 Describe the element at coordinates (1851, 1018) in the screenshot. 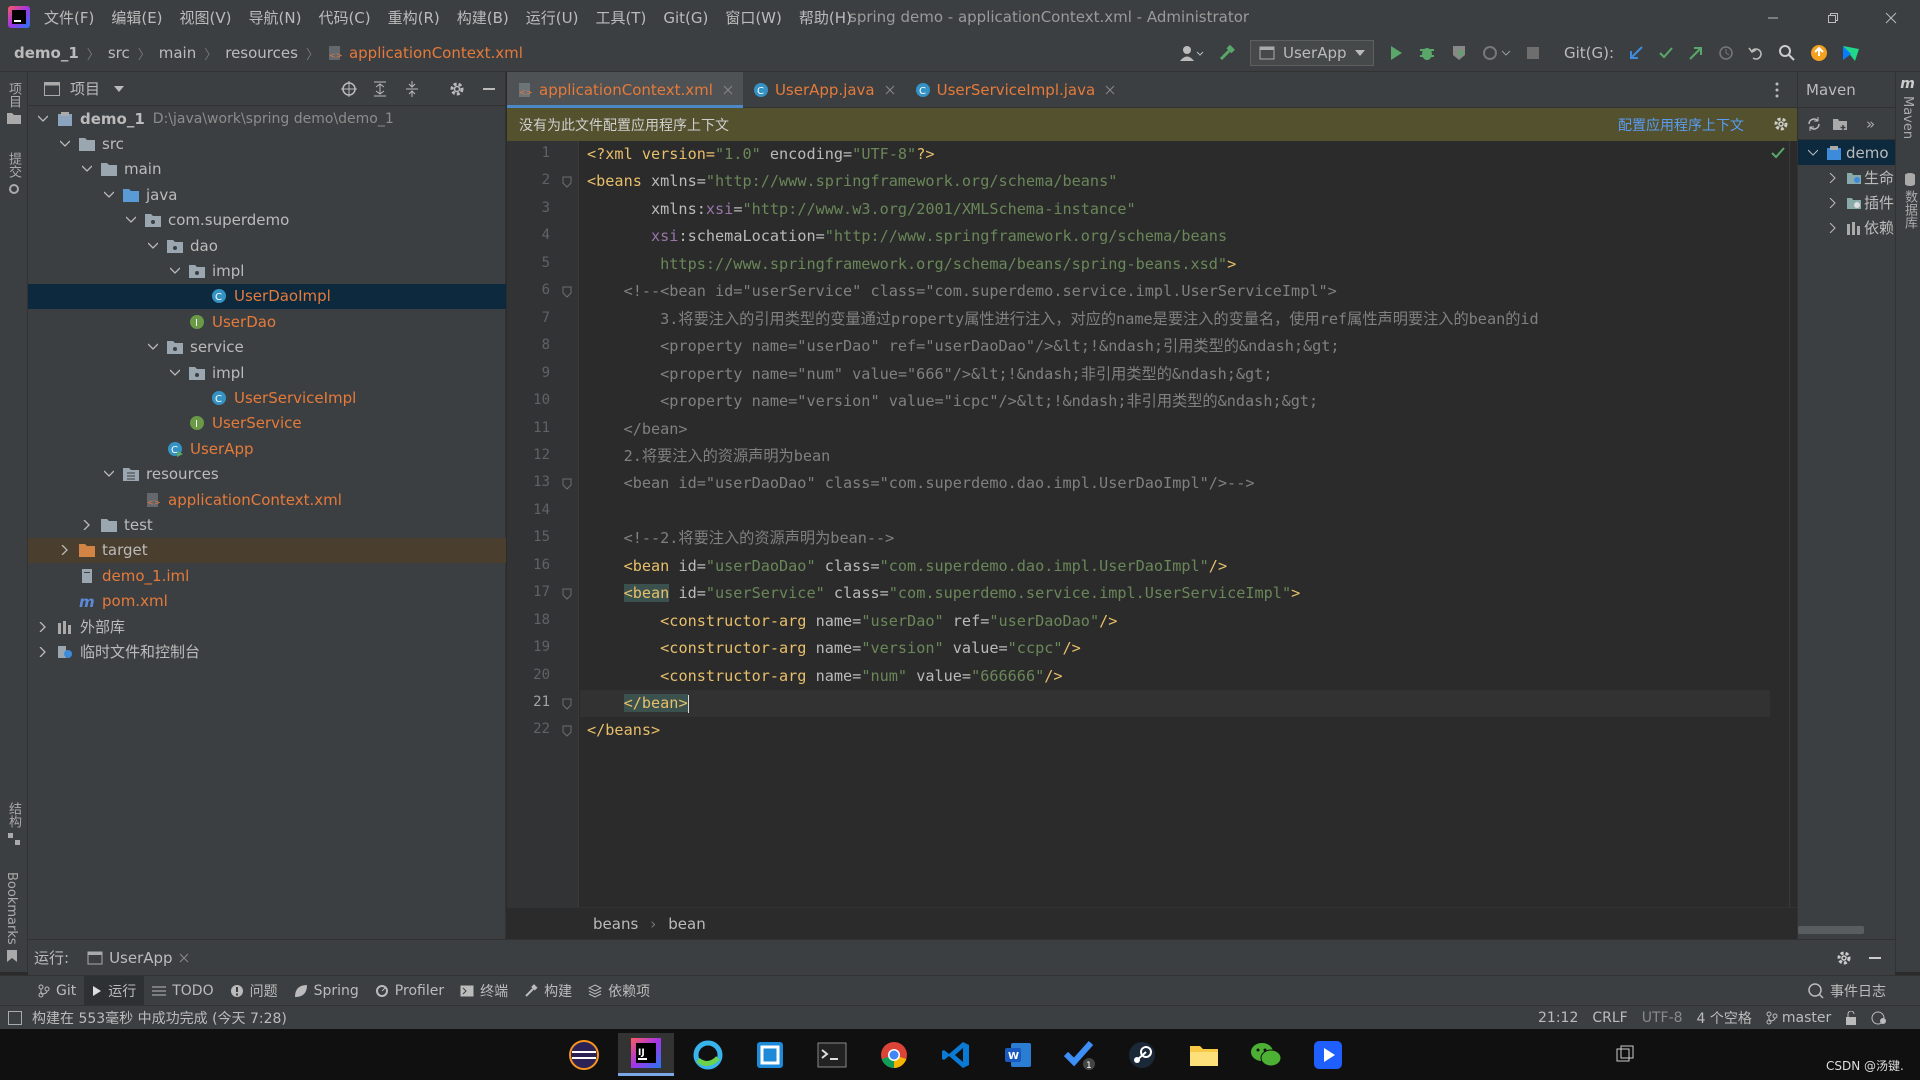

I see `lock-icon` at that location.